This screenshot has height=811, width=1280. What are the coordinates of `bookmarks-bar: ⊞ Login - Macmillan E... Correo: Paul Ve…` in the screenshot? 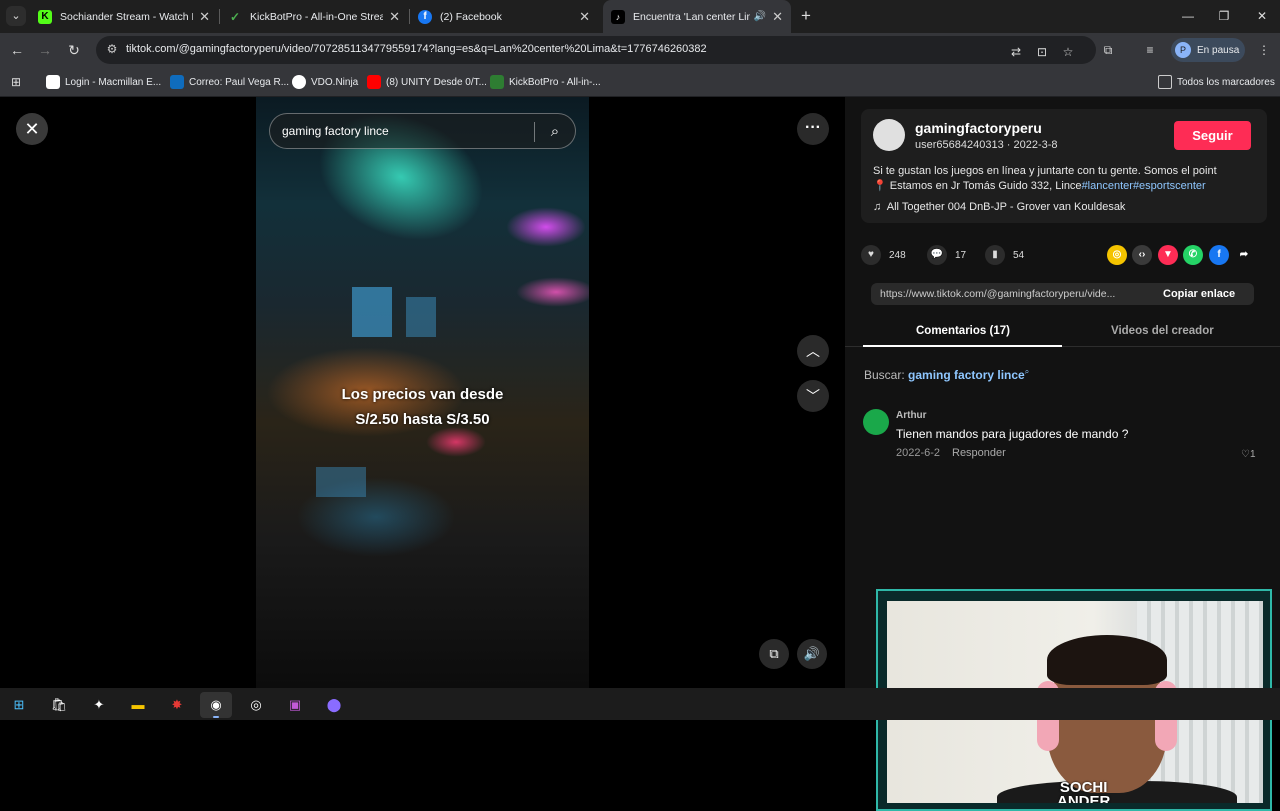 It's located at (640, 82).